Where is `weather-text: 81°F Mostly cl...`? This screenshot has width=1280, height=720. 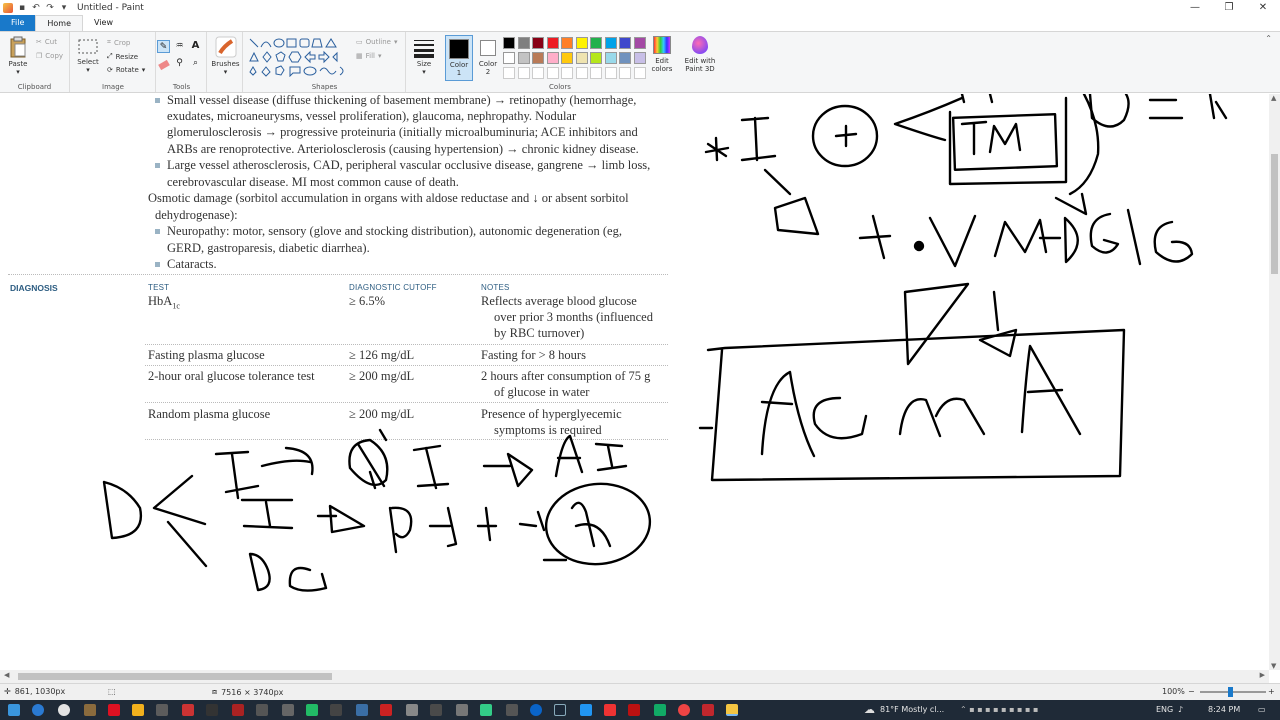 weather-text: 81°F Mostly cl... is located at coordinates (912, 709).